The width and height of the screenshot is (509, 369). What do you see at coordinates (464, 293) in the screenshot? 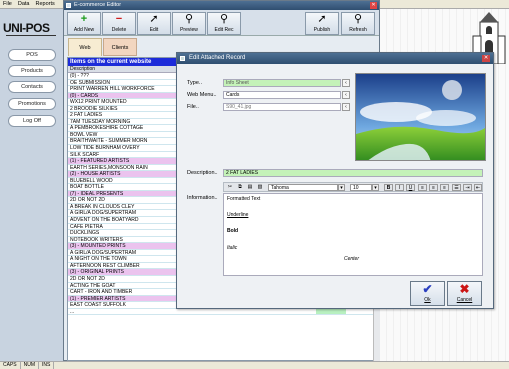
I see `cancel-button: ✖ Cancel` at bounding box center [464, 293].